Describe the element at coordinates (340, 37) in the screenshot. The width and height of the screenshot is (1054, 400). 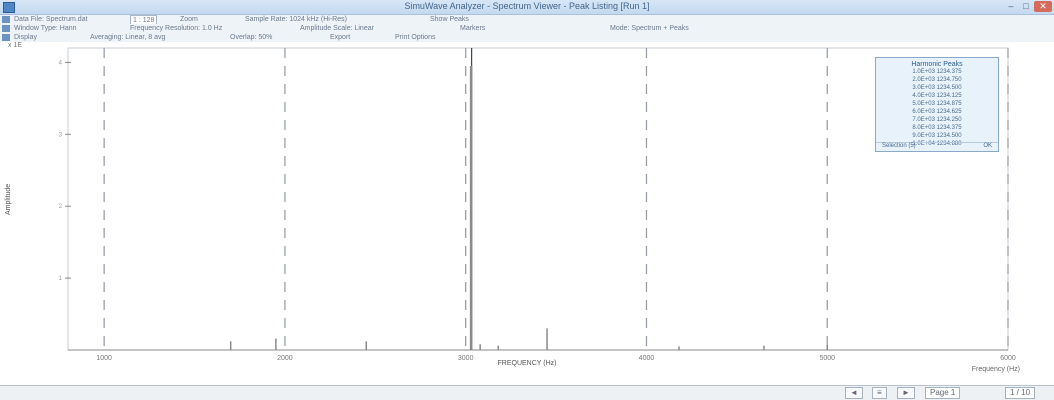
I see `export-button: Export` at that location.